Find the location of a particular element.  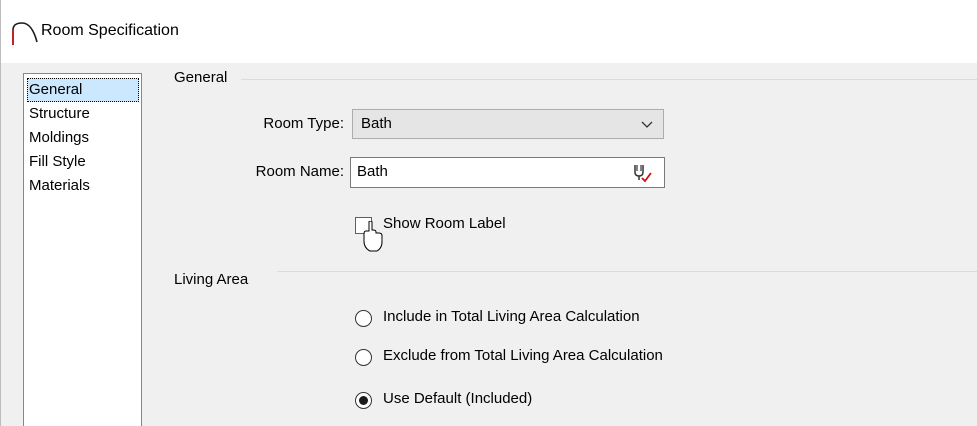

window-title: Room Specification is located at coordinates (110, 30).